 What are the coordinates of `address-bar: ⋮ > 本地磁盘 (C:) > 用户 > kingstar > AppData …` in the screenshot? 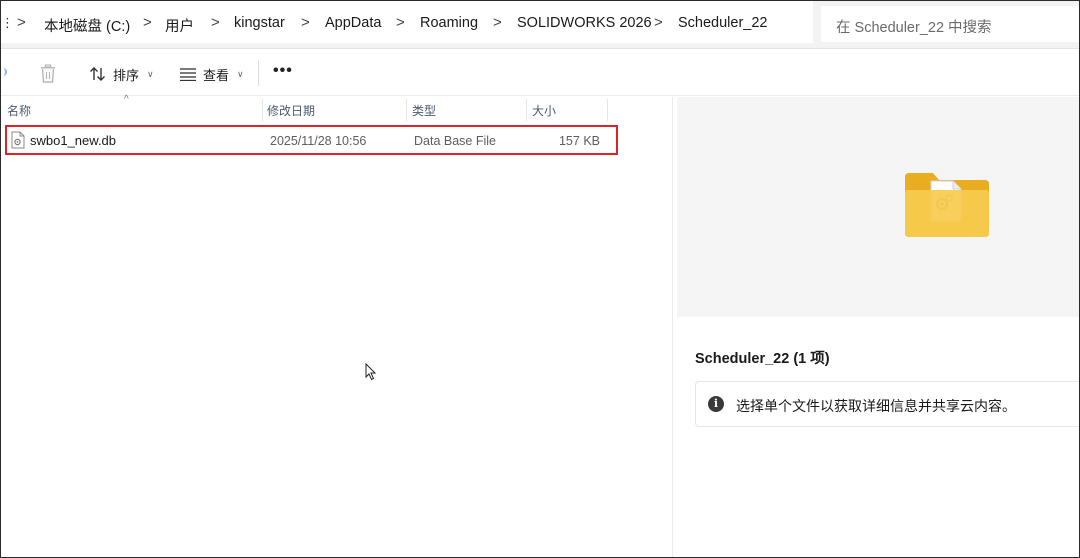 It's located at (407, 22).